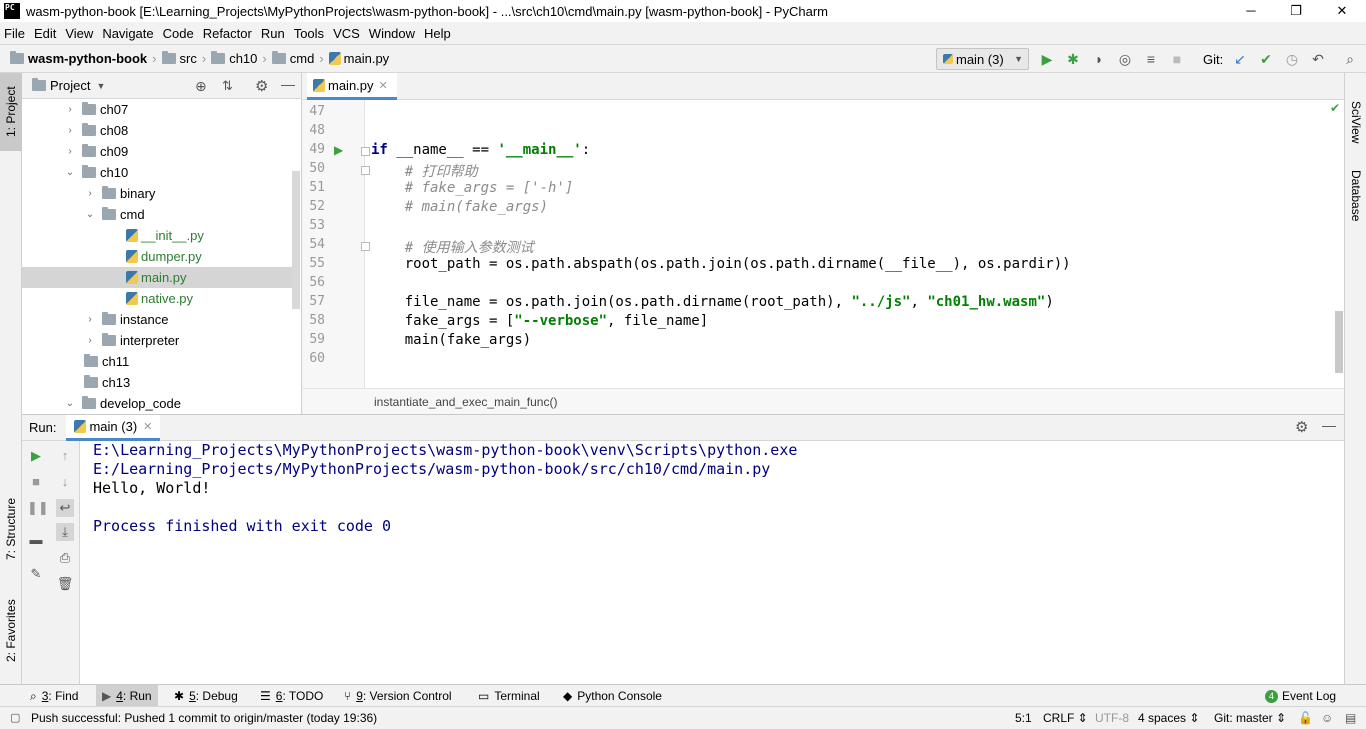 This screenshot has width=1366, height=729. I want to click on inspector-icon: ☺, so click(1327, 718).